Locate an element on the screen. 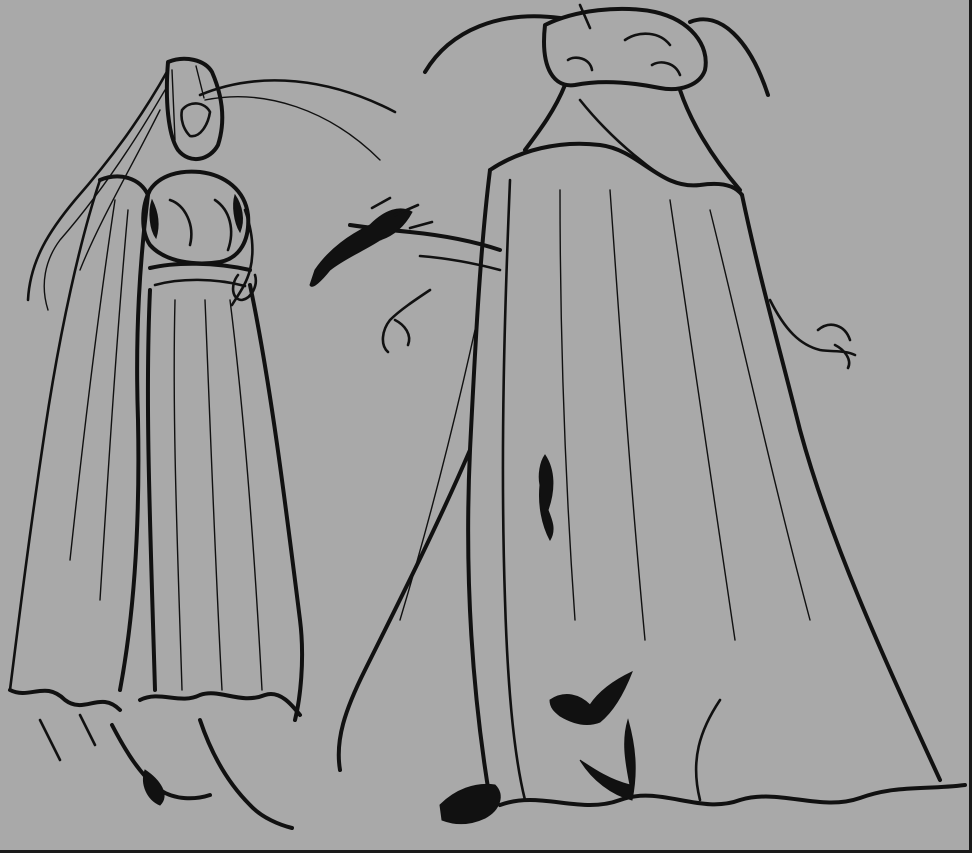 The width and height of the screenshot is (972, 853). right-figure-small-hand is located at coordinates (406, 321).